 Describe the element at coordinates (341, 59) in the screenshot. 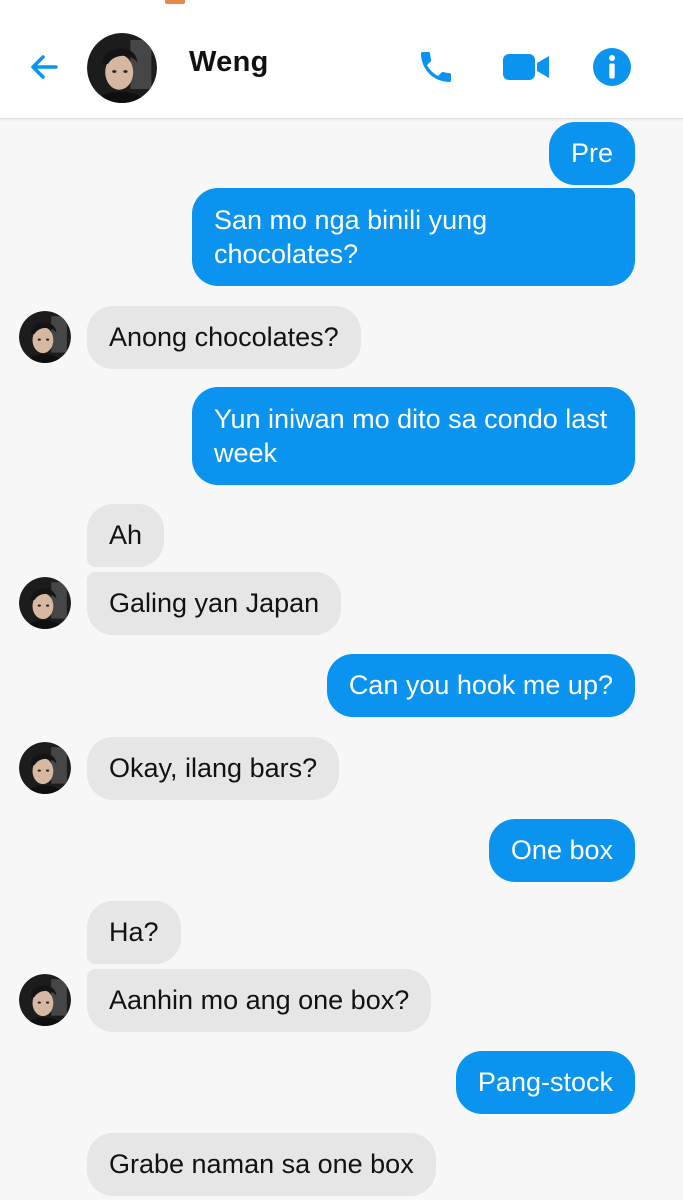

I see `chat-header: Weng` at that location.